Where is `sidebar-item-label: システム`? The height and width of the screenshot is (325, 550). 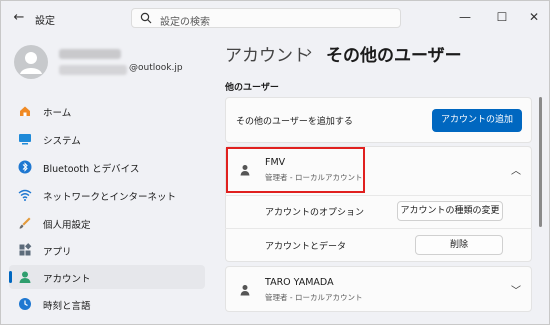 sidebar-item-label: システム is located at coordinates (62, 141).